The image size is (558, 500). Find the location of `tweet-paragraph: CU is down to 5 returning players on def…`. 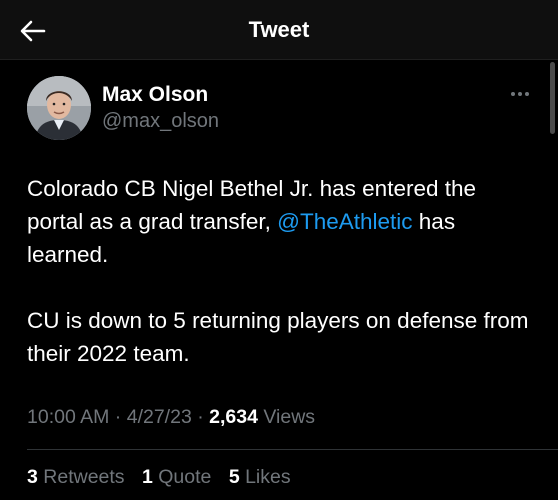

tweet-paragraph: CU is down to 5 returning players on def… is located at coordinates (278, 337).